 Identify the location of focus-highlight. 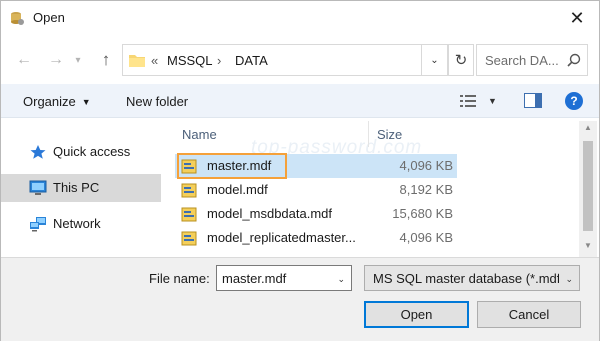
(232, 166).